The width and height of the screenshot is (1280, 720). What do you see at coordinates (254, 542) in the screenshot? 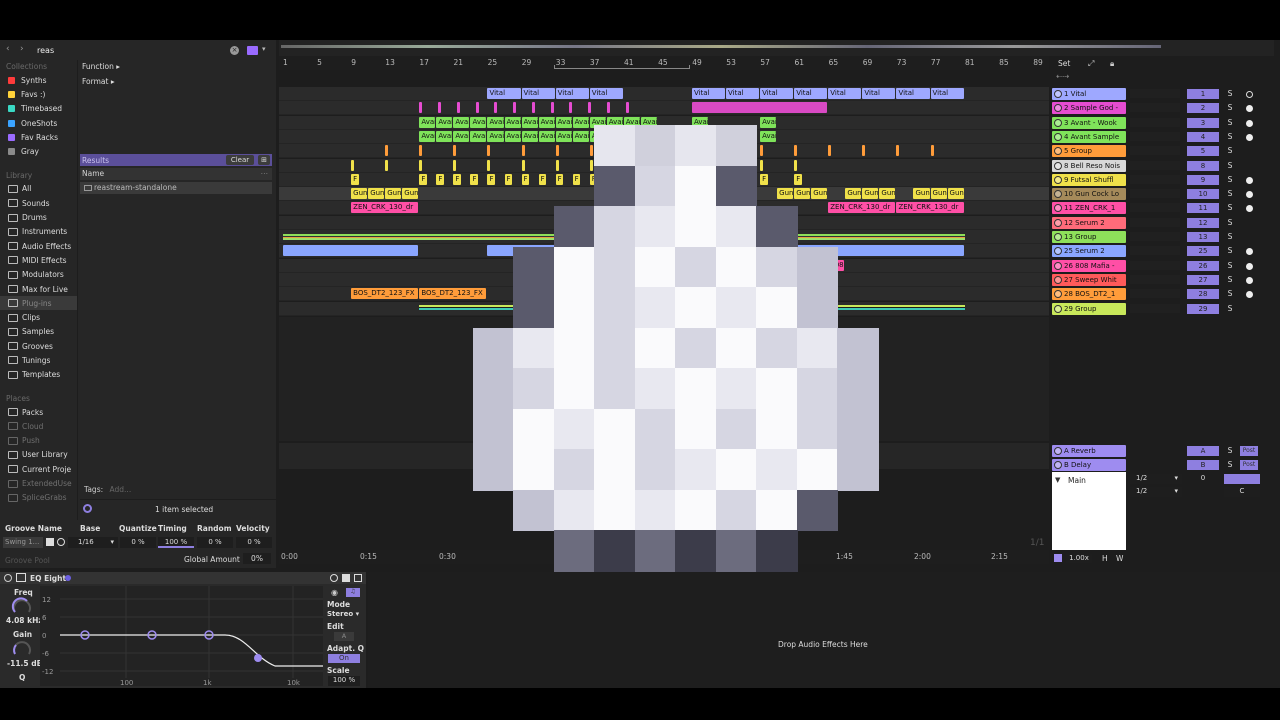
I see `velocity-value: 0 %` at bounding box center [254, 542].